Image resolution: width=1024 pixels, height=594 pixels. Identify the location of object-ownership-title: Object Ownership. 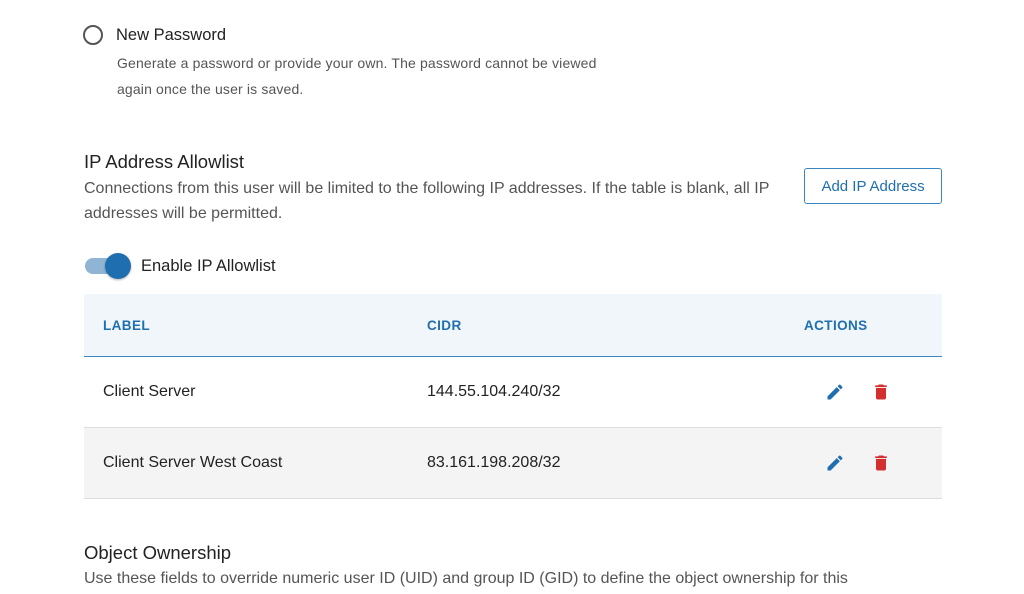
(158, 552).